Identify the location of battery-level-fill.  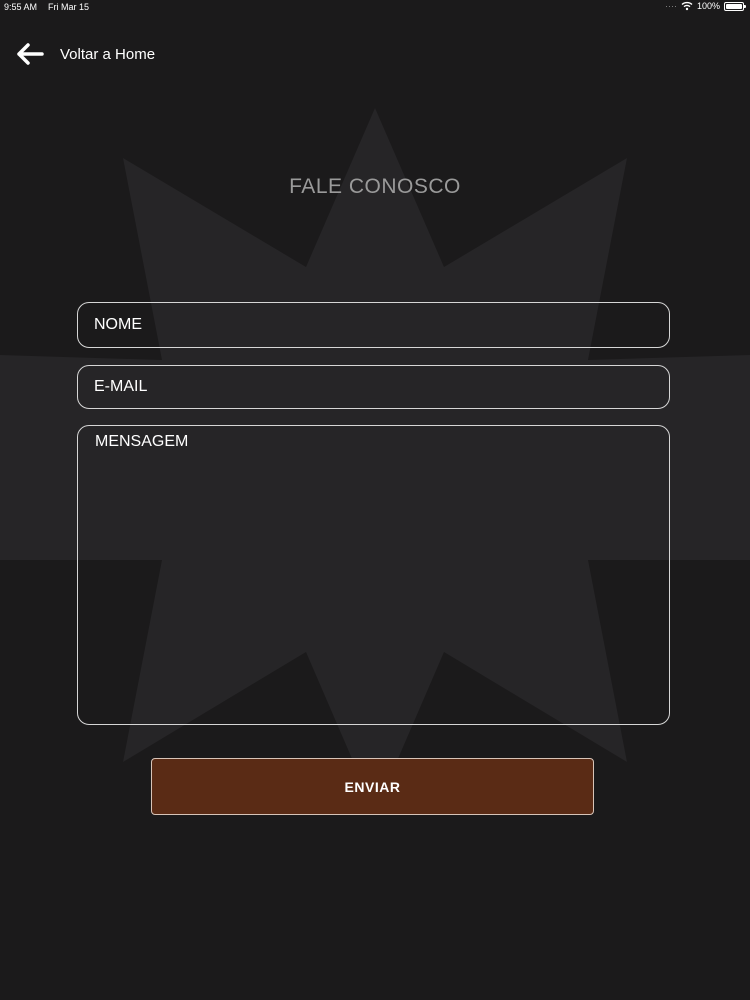
(734, 6).